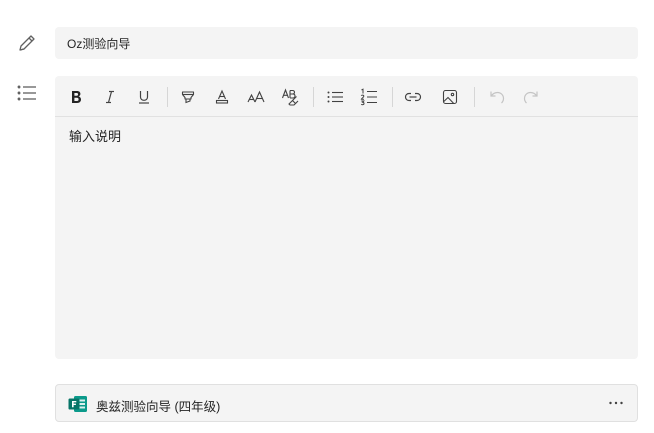 This screenshot has height=433, width=654. I want to click on underline-icon, so click(144, 97).